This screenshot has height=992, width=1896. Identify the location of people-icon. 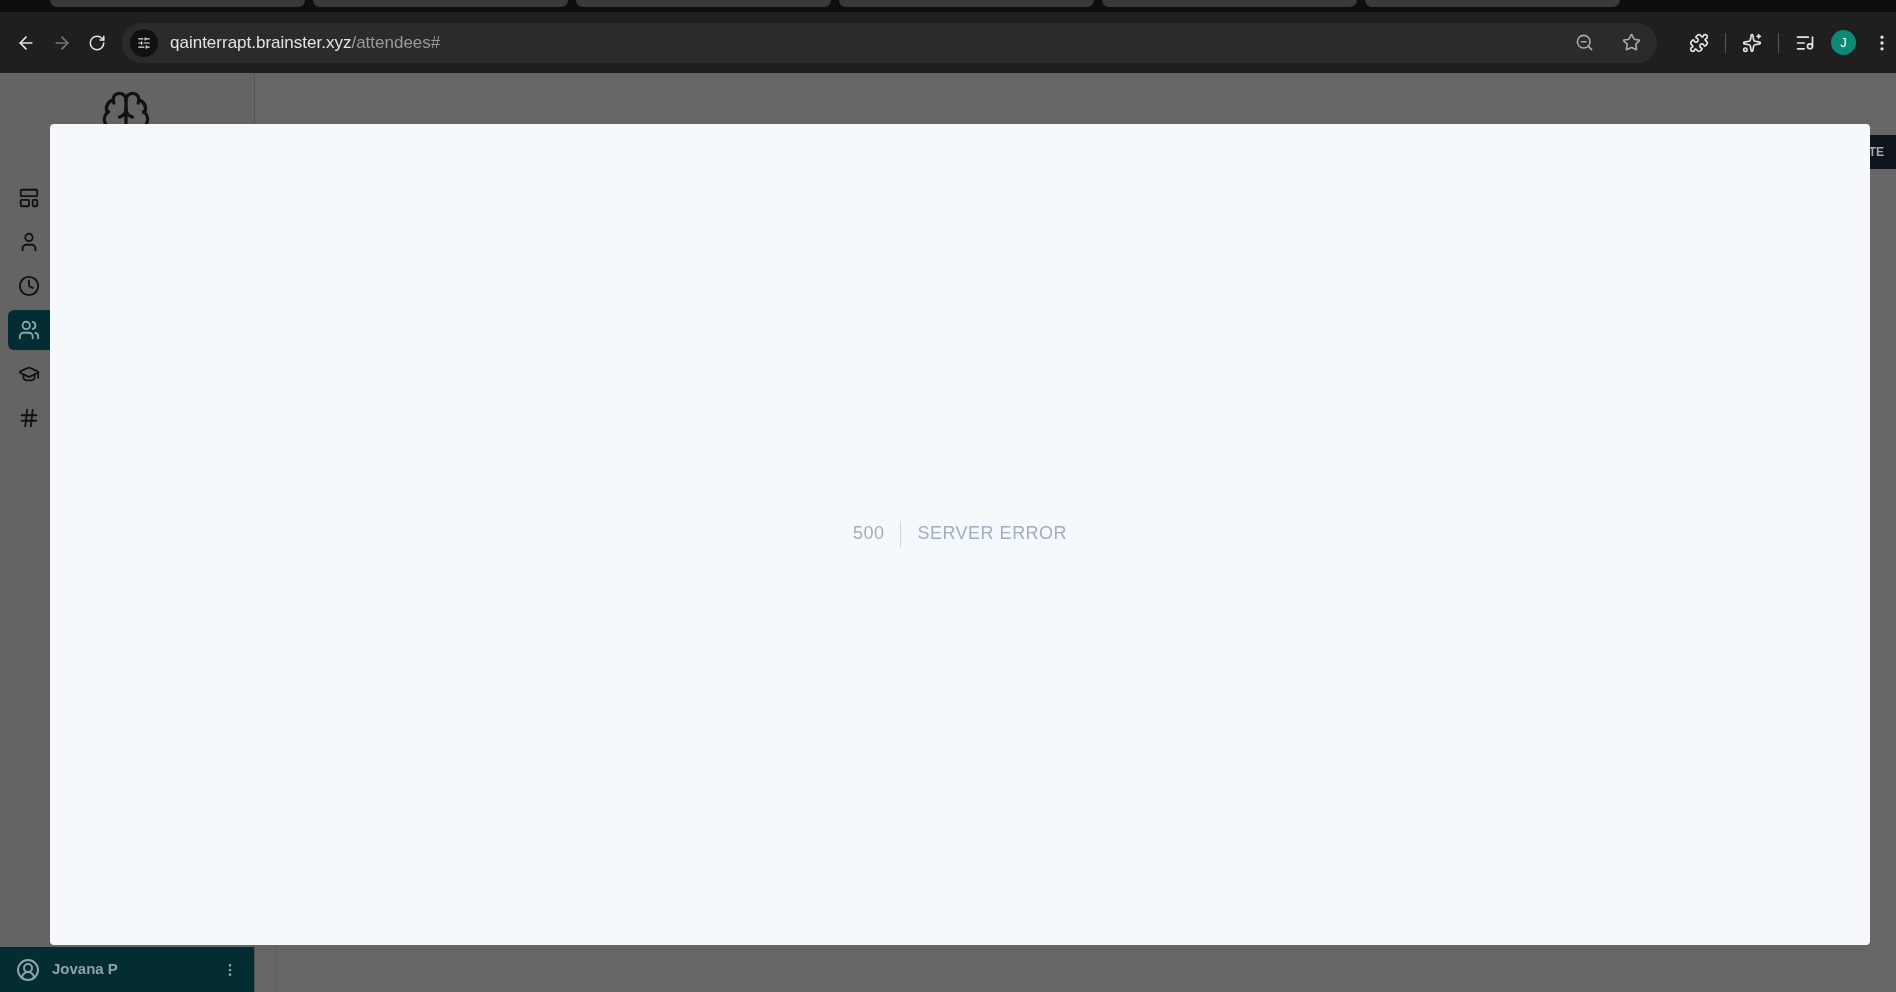
(29, 330).